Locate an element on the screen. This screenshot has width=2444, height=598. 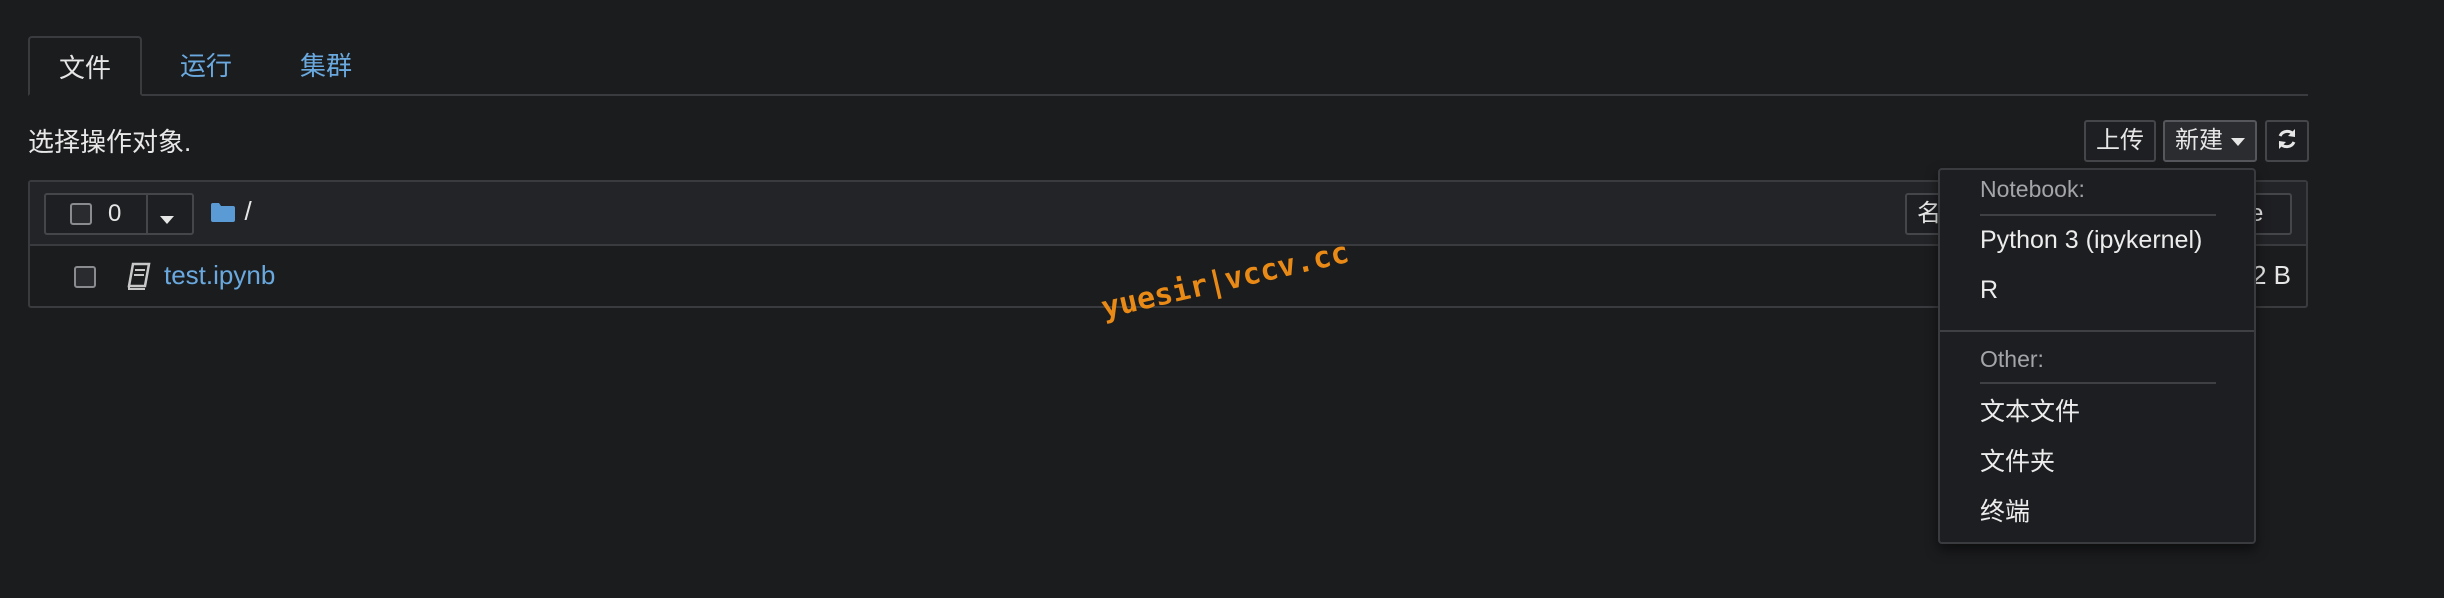
menu-item-python3: Python 3 (ipykernel) is located at coordinates (2091, 240).